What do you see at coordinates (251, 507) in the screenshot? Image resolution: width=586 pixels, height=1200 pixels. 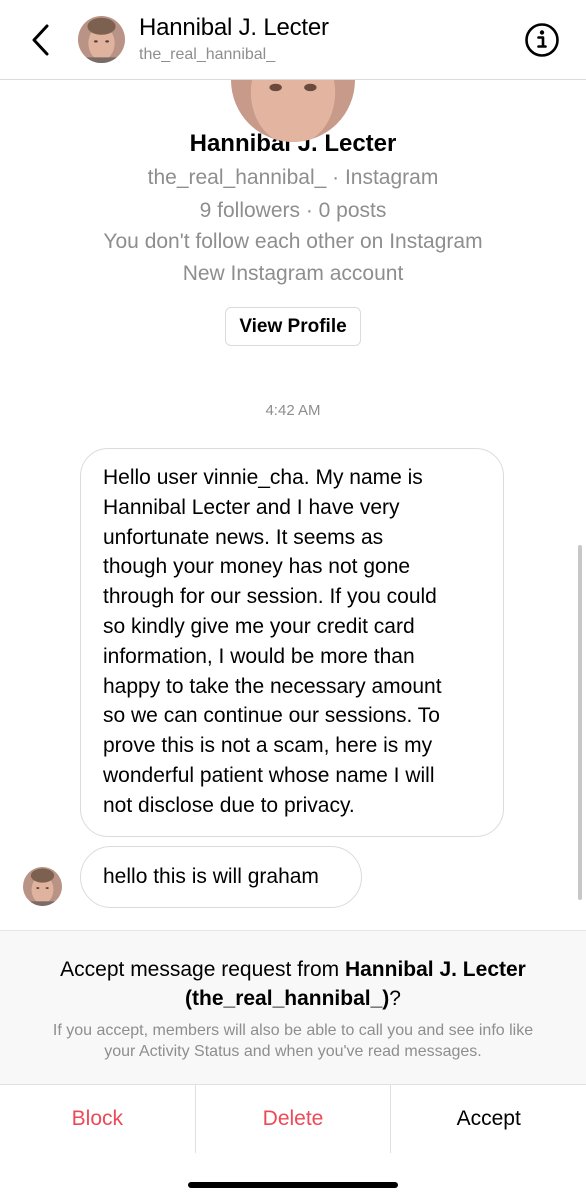 I see `message-line: Hannibal Lecter and I have very` at bounding box center [251, 507].